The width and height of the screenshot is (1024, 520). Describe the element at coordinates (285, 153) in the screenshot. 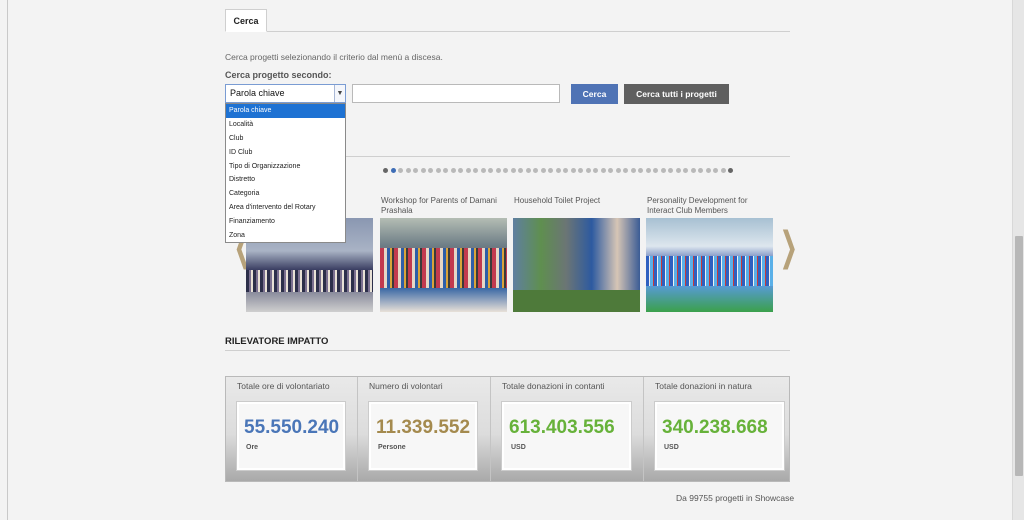

I see `dropdown-option-club-id: ID Club` at that location.